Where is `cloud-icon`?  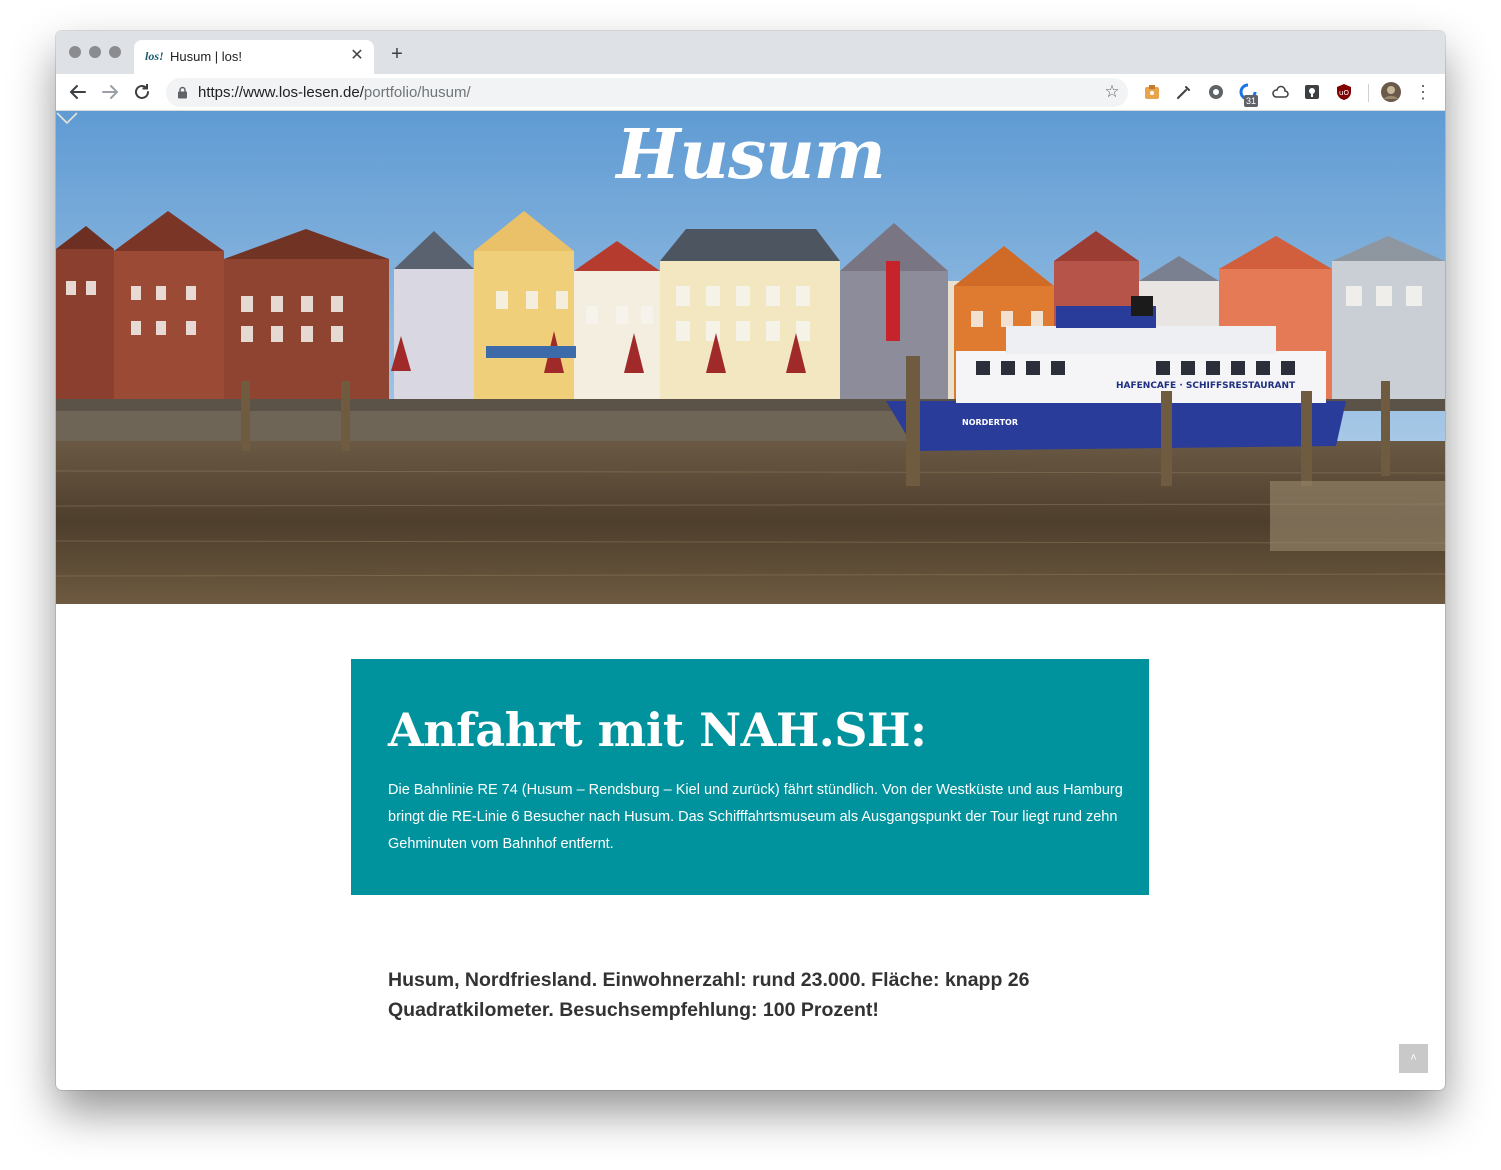 cloud-icon is located at coordinates (1280, 92).